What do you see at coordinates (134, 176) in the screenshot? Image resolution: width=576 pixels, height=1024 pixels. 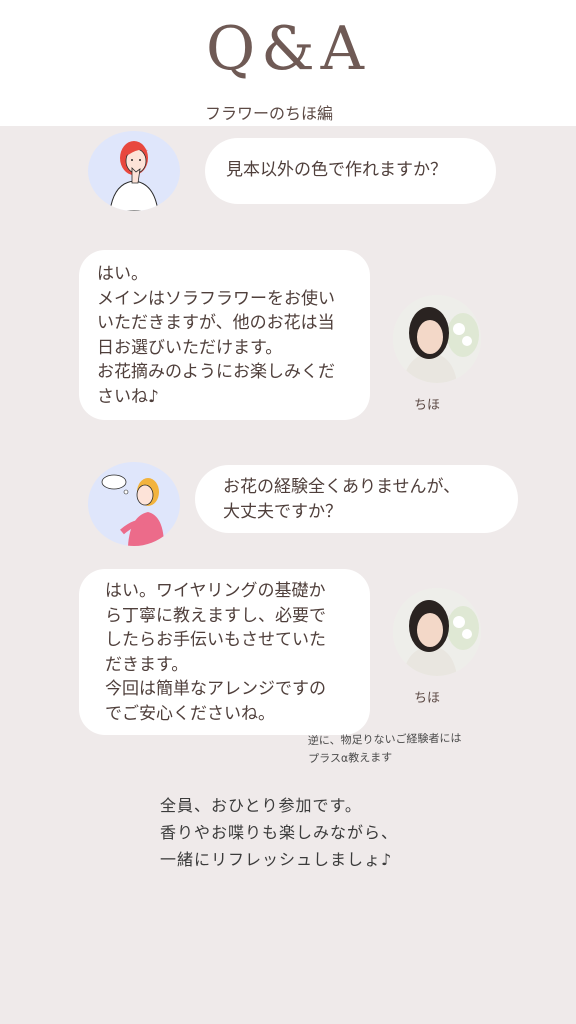 I see `thinking-woman-illustration` at bounding box center [134, 176].